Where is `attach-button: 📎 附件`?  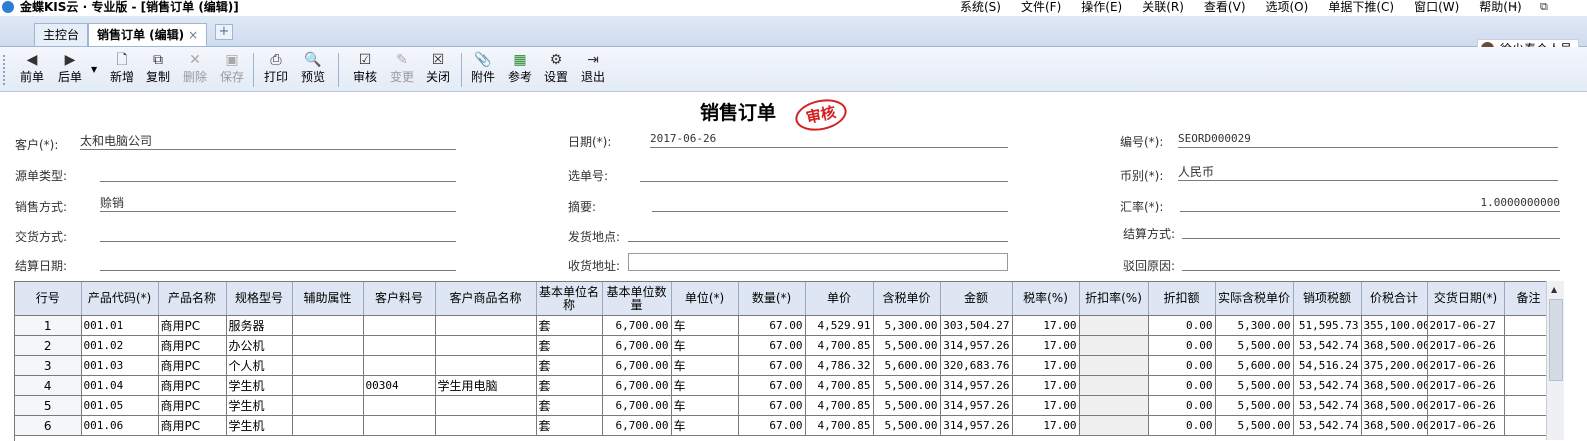
attach-button: 📎 附件 is located at coordinates (483, 70).